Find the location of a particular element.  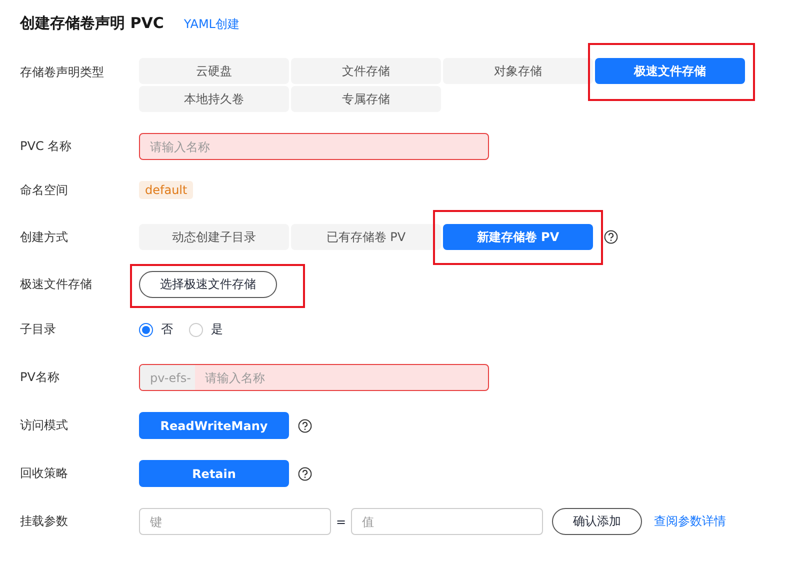

radio-option: 是 is located at coordinates (206, 329).